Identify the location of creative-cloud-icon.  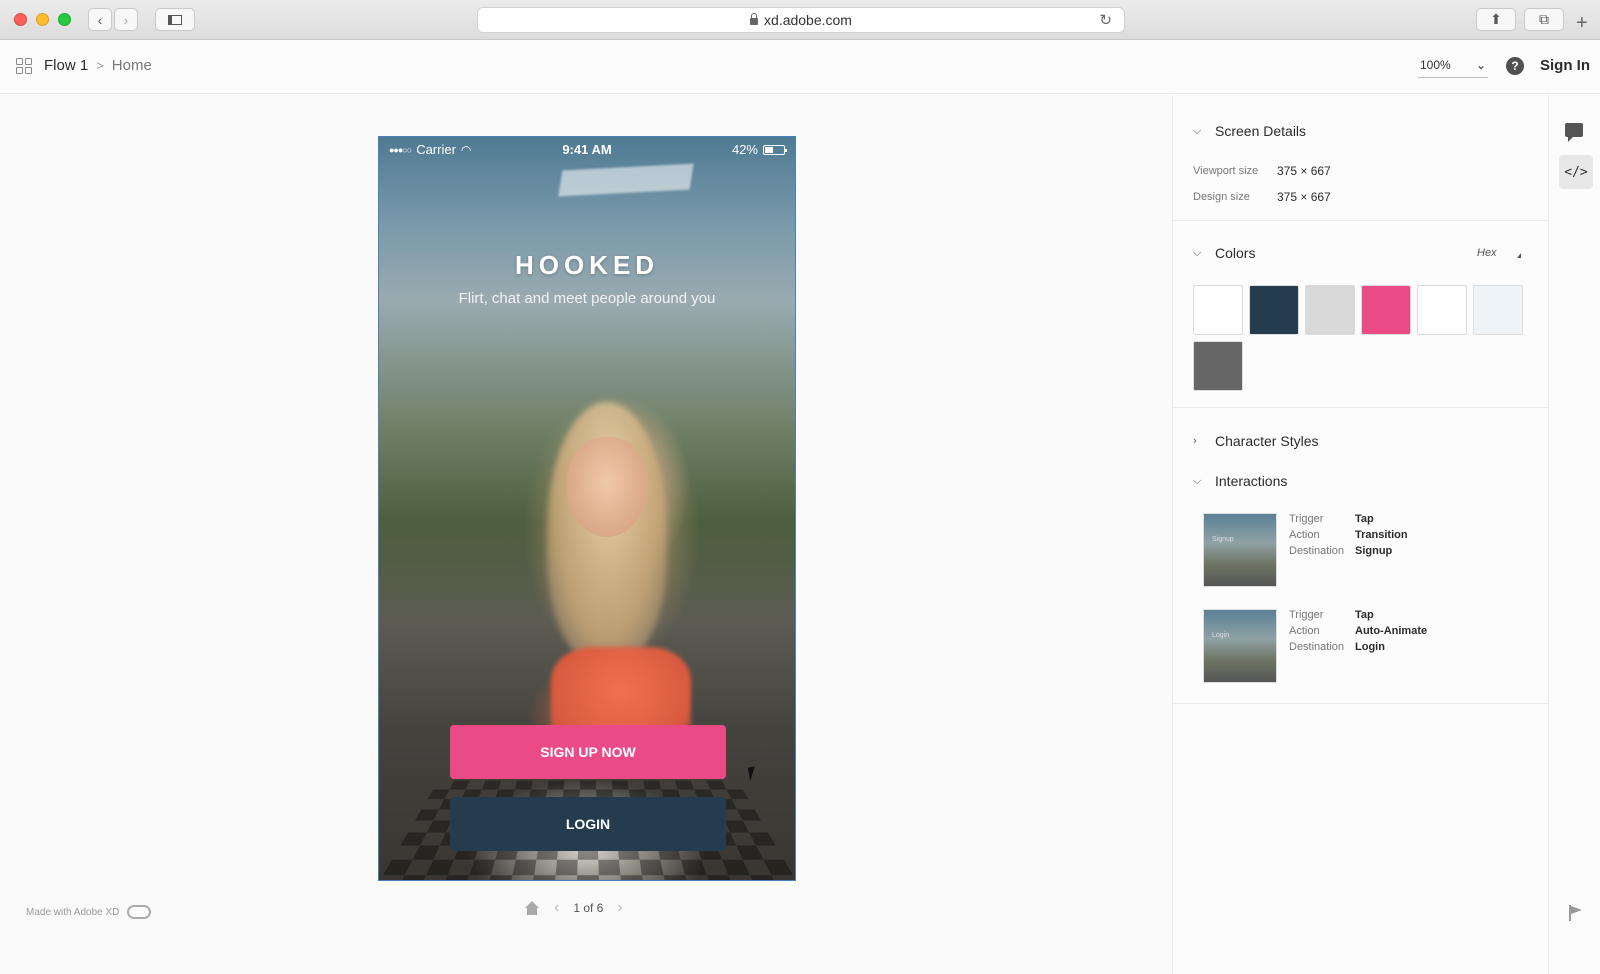
(139, 912).